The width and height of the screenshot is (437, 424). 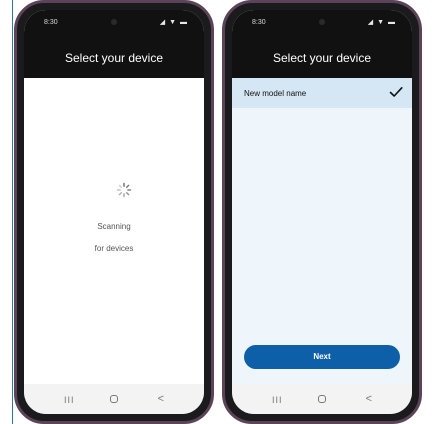 I want to click on scanning-line-1: Scanning, so click(x=114, y=226).